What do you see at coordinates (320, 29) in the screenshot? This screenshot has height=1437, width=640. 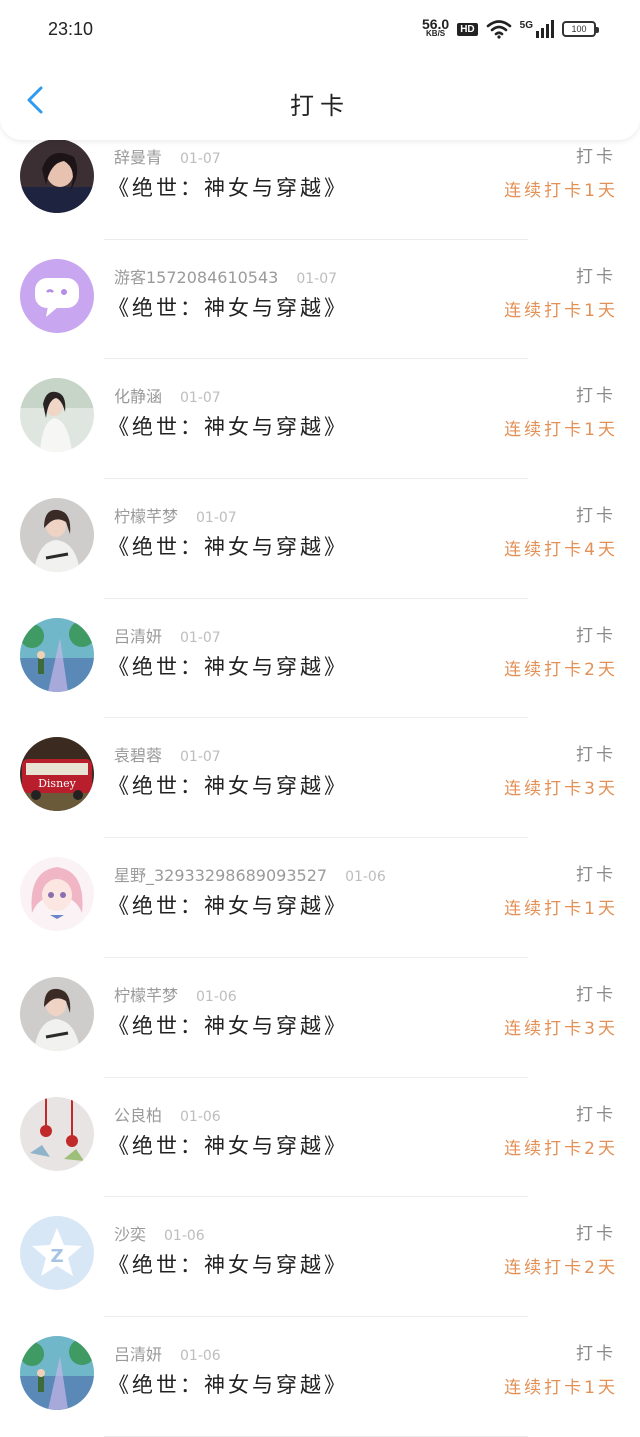 I see `status-bar: 23:10 56.0 KB/S HD 5G 100` at bounding box center [320, 29].